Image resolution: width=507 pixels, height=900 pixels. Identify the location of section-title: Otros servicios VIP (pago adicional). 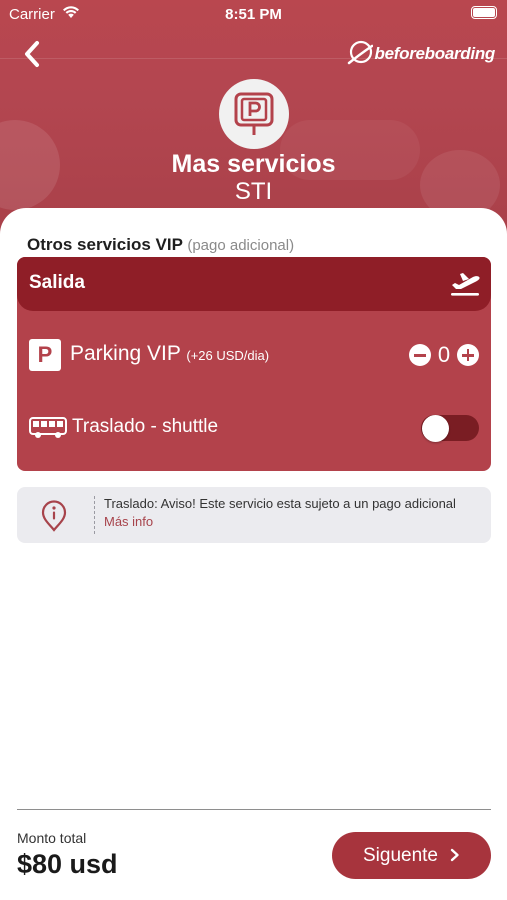
(160, 245).